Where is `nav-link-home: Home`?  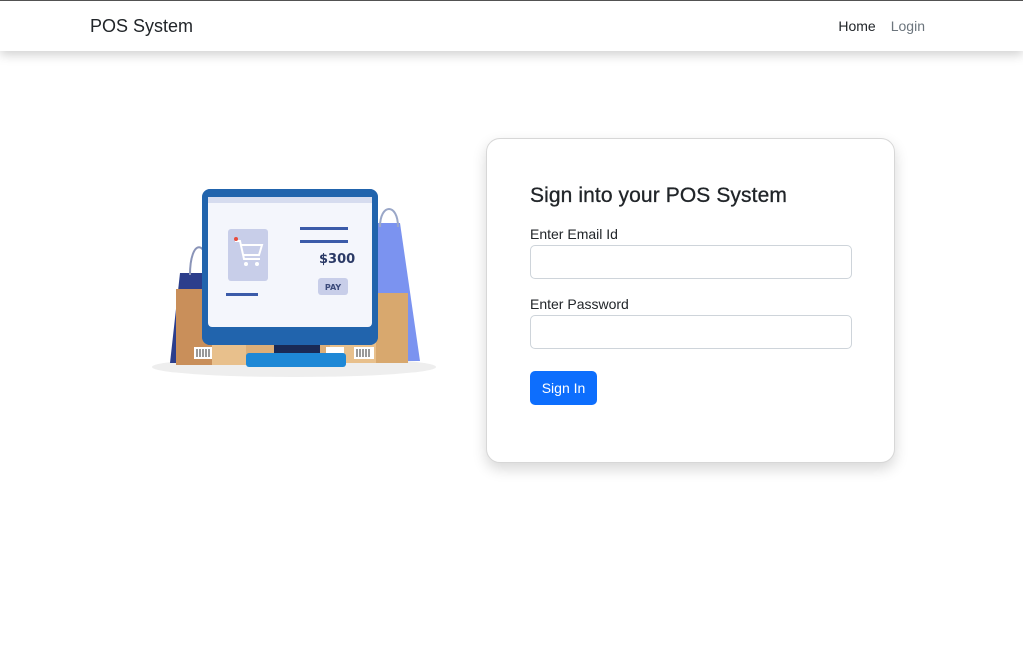
nav-link-home: Home is located at coordinates (856, 26).